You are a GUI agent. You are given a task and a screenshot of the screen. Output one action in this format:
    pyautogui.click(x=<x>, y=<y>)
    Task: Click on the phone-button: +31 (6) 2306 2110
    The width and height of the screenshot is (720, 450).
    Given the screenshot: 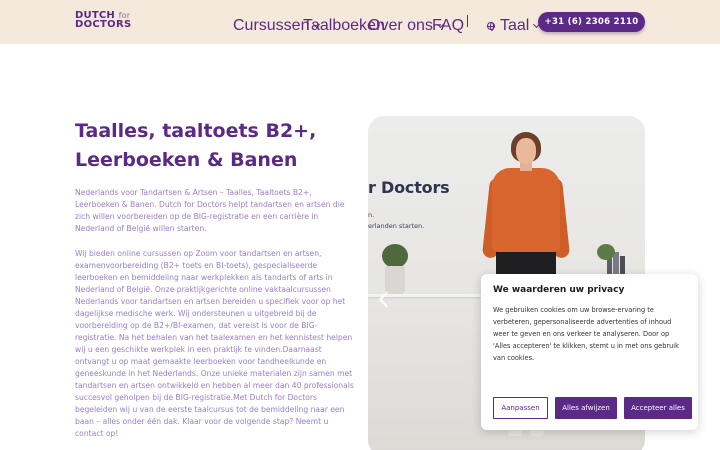 What is the action you would take?
    pyautogui.click(x=591, y=22)
    